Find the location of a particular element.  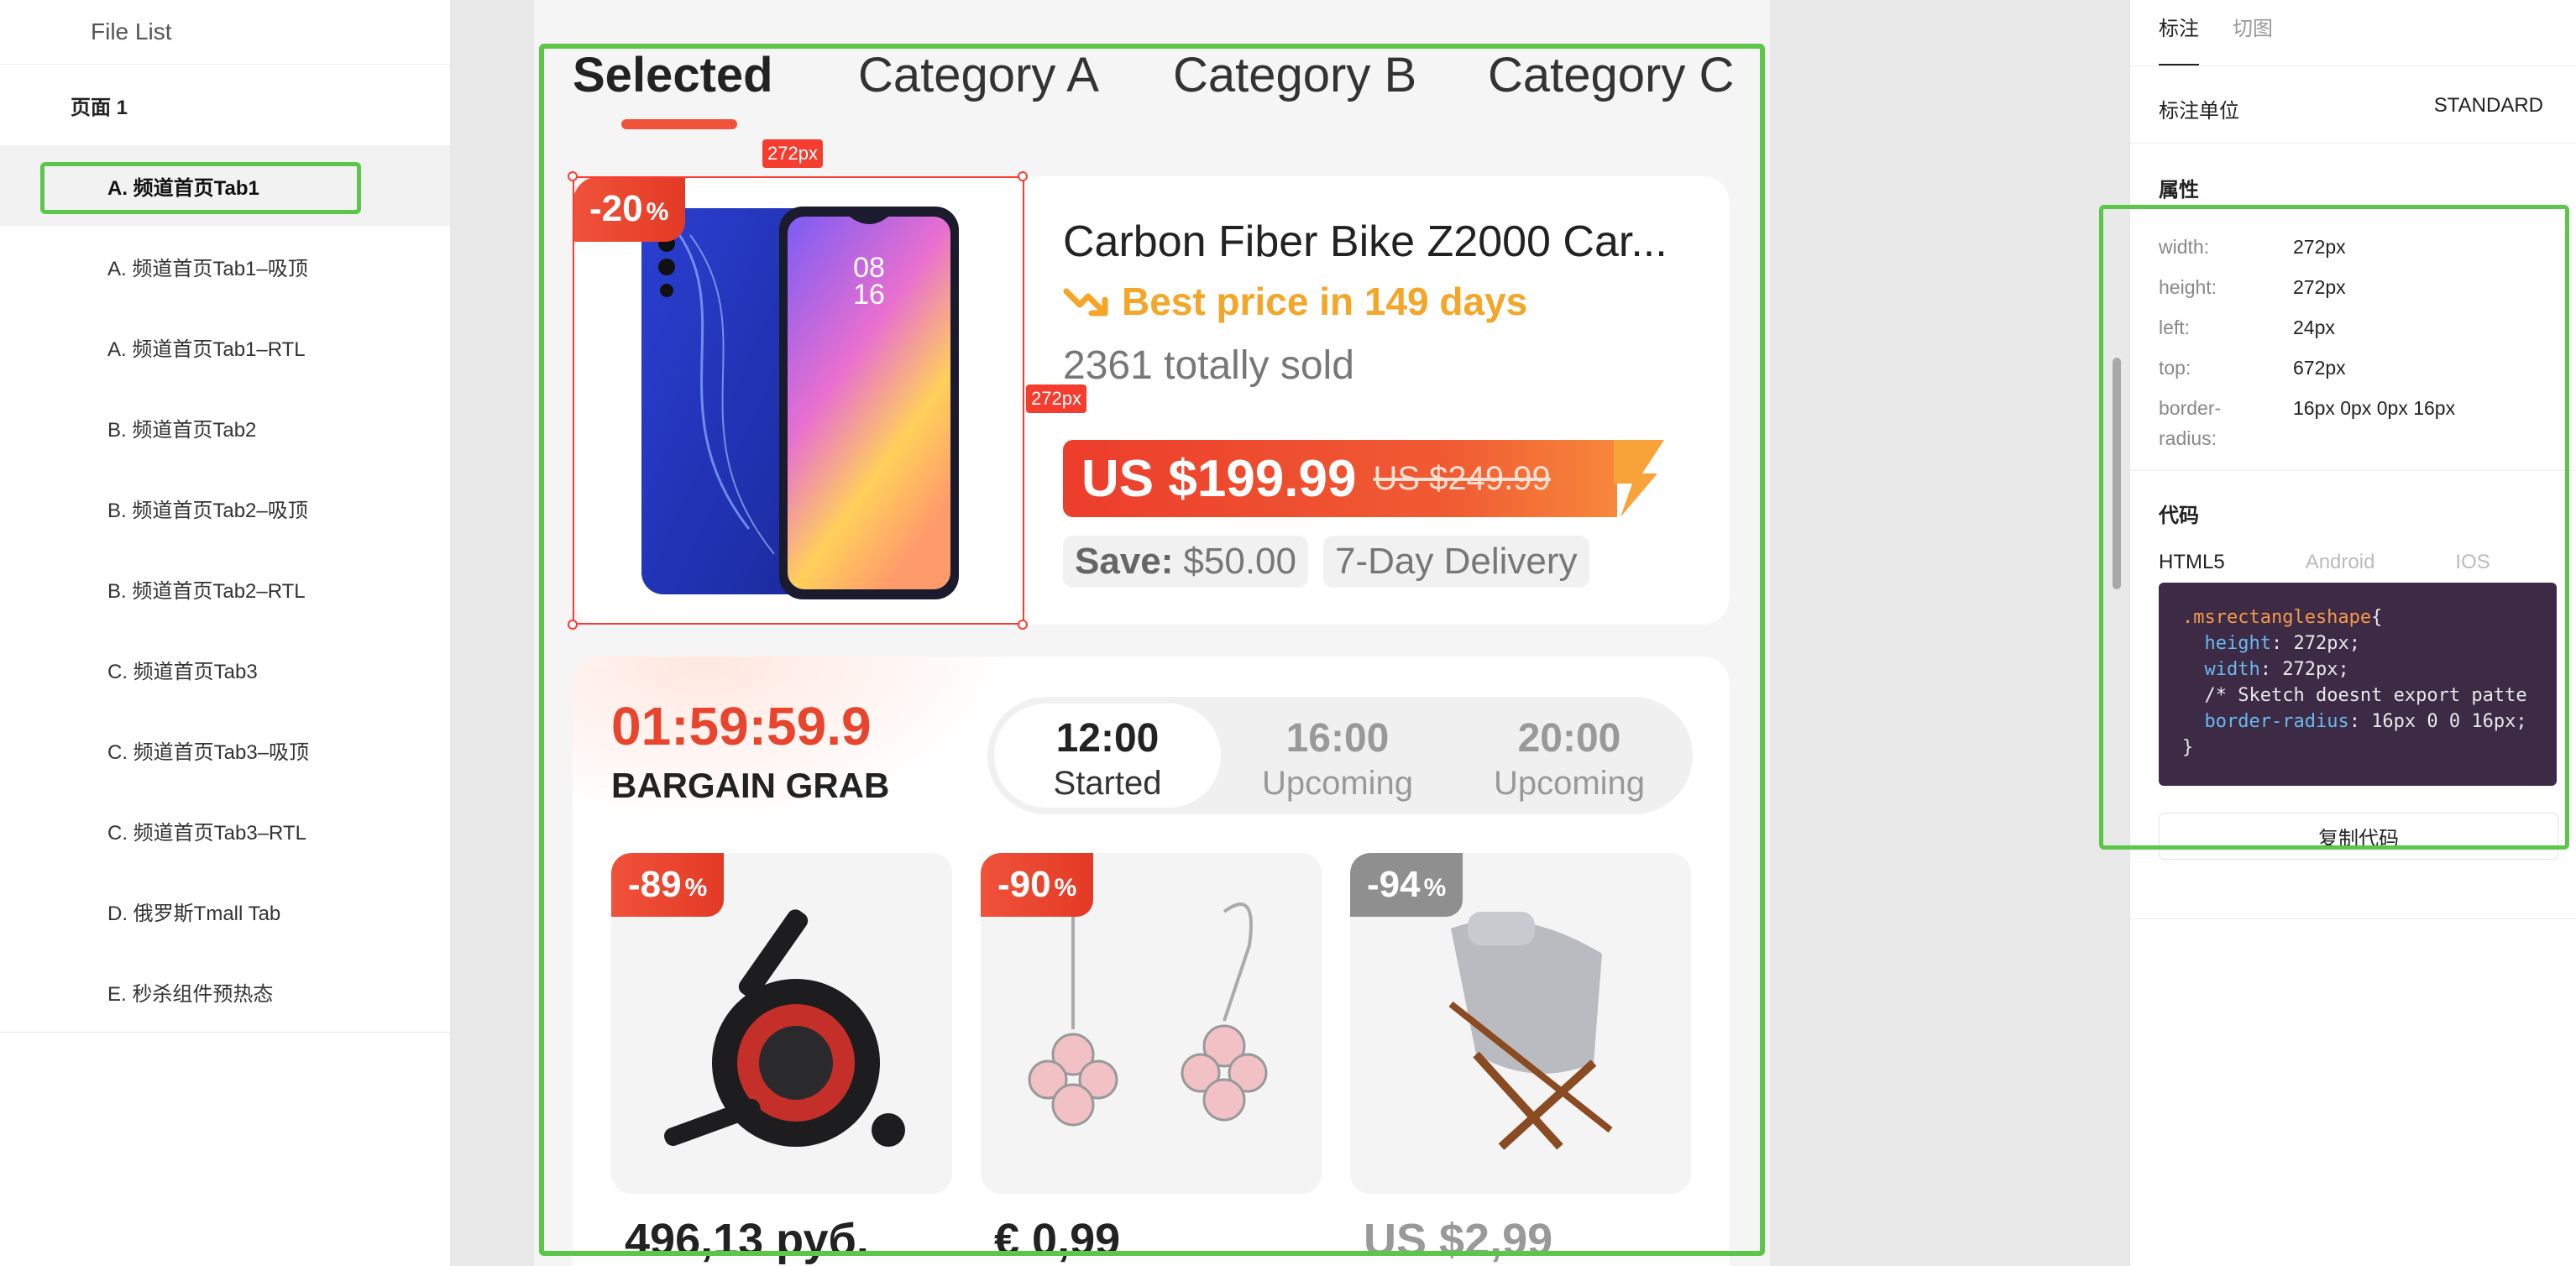

countdown-timer: 01:59:59.9 is located at coordinates (741, 726).